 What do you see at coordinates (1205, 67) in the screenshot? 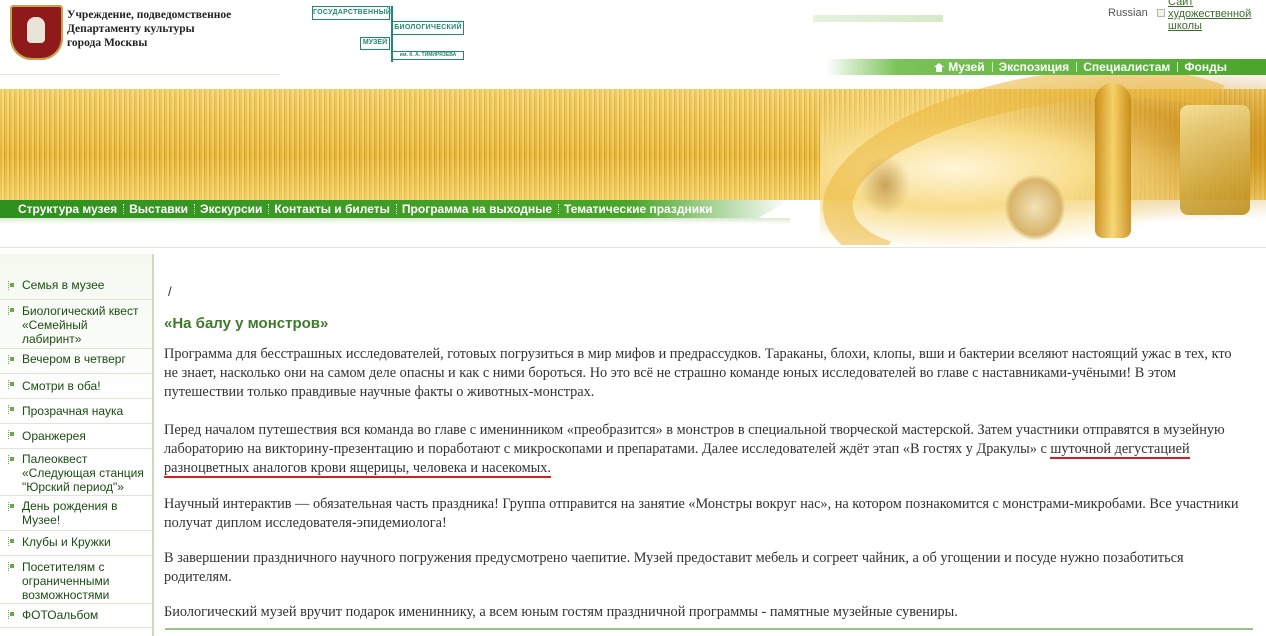
I see `top-nav-funds: Фонды` at bounding box center [1205, 67].